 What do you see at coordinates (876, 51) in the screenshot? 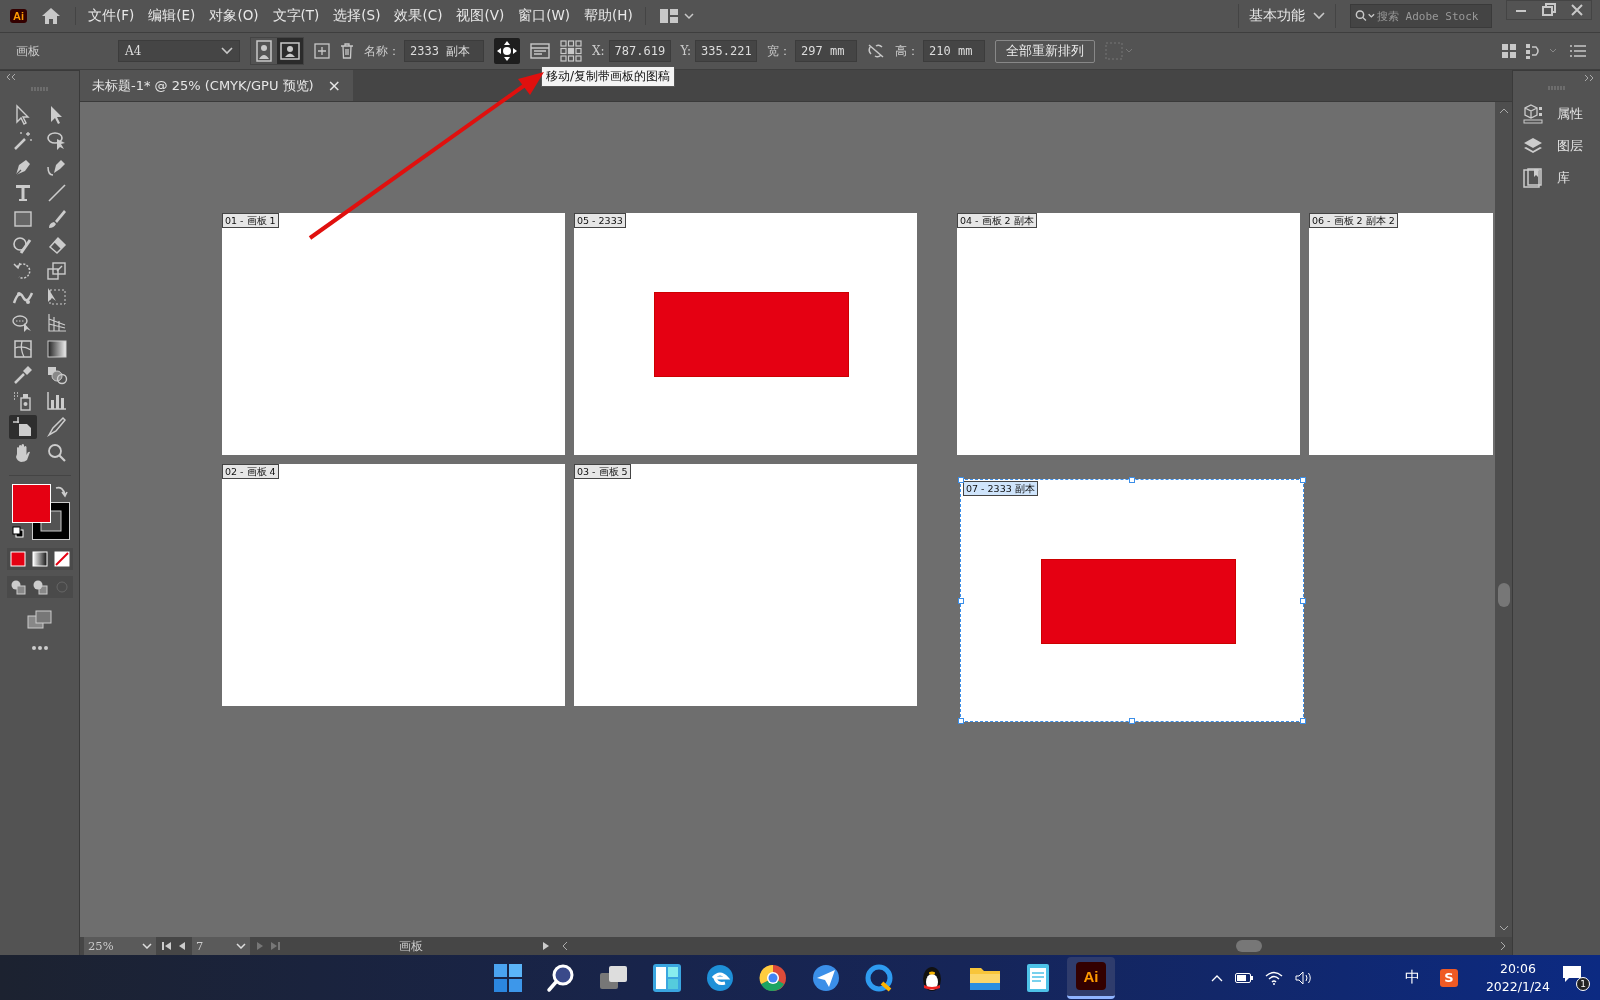
I see `unlink-icon` at bounding box center [876, 51].